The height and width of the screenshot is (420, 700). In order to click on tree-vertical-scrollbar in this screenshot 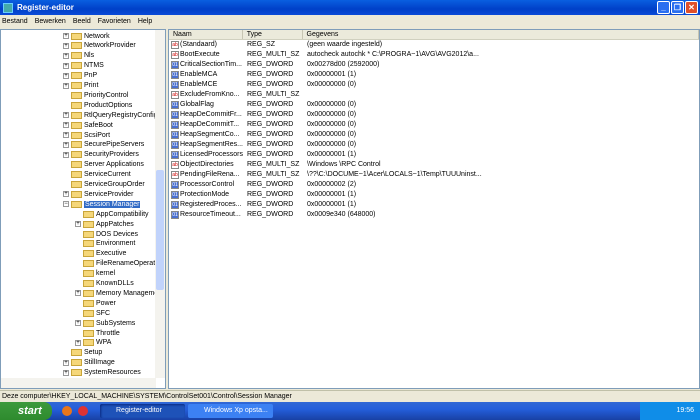, I will do `click(160, 204)`.